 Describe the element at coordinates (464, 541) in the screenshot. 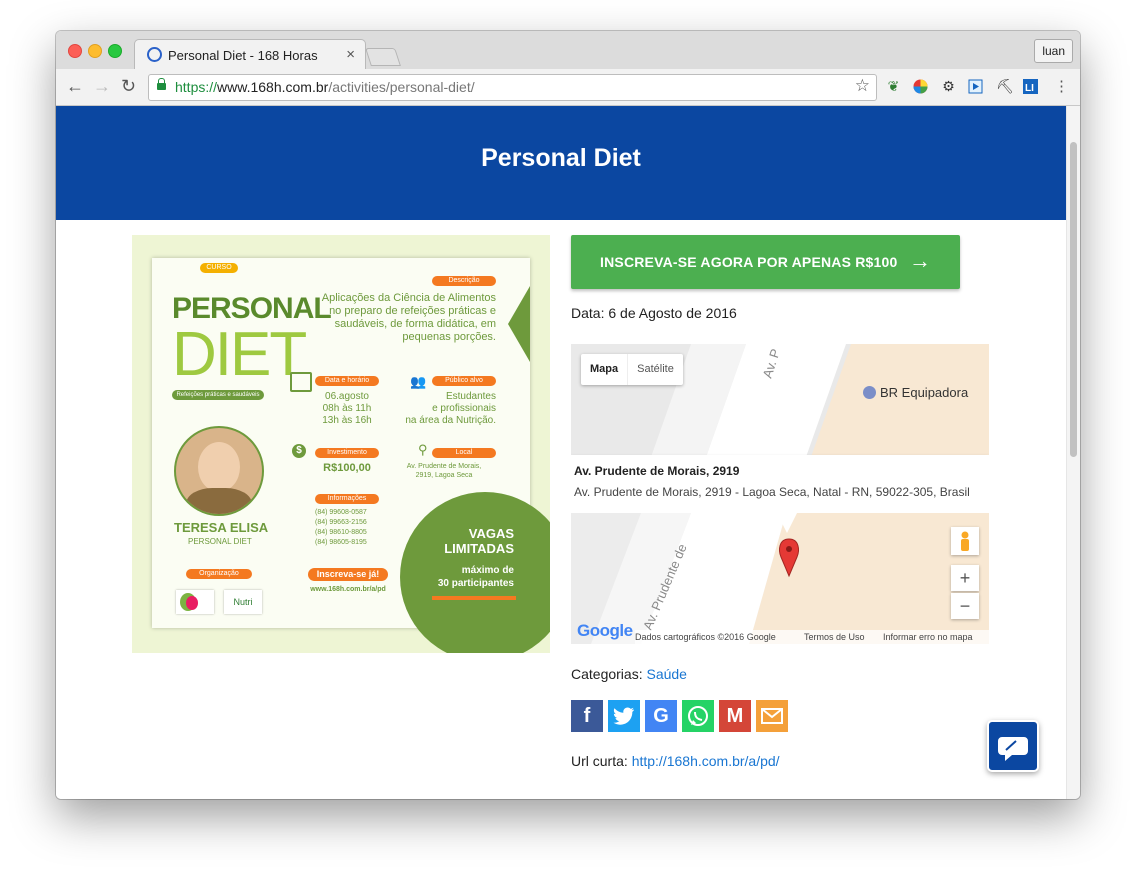

I see `vagas-text: VAGAS LIMITADAS` at that location.